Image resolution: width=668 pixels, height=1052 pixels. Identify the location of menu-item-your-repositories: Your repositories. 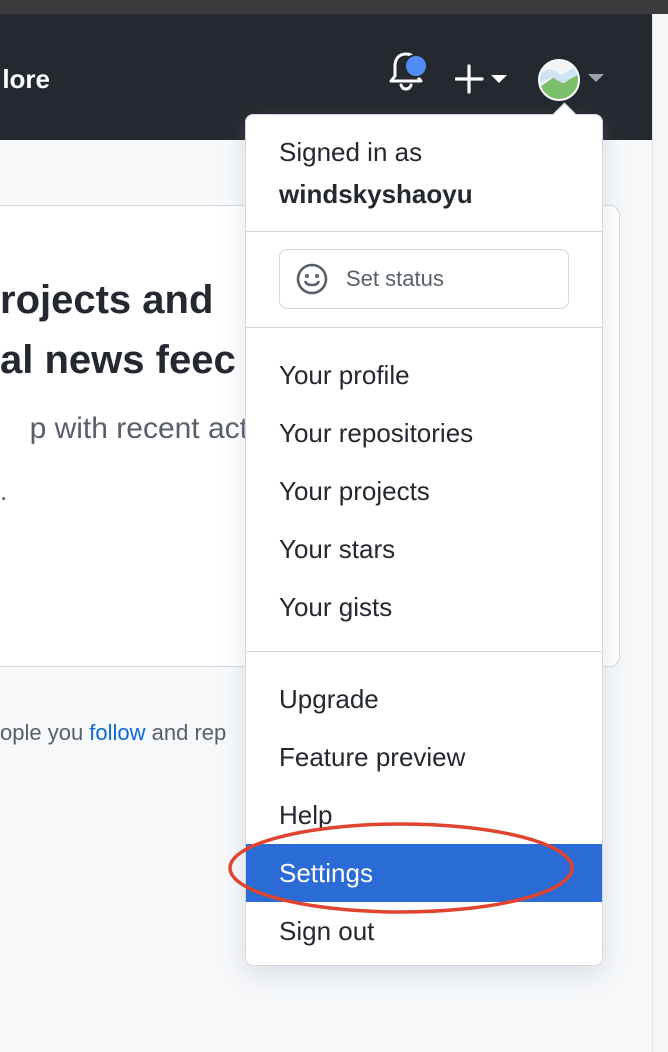
(424, 433).